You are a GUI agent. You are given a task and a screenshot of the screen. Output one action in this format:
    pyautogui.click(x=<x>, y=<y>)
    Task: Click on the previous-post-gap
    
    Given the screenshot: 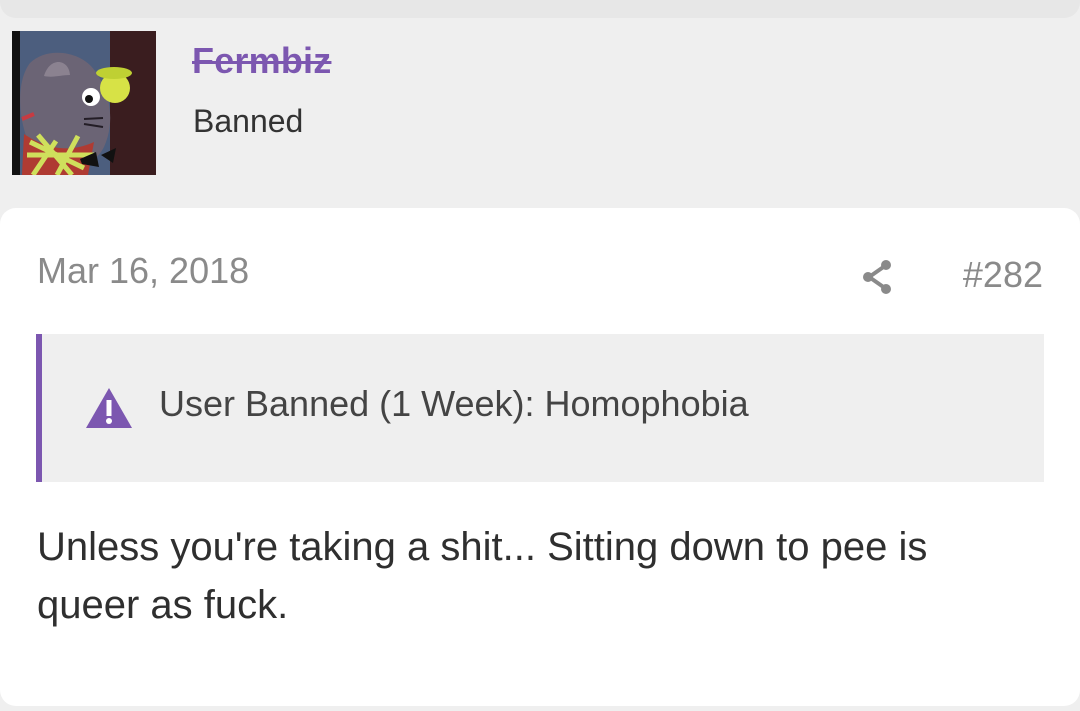 What is the action you would take?
    pyautogui.click(x=540, y=9)
    